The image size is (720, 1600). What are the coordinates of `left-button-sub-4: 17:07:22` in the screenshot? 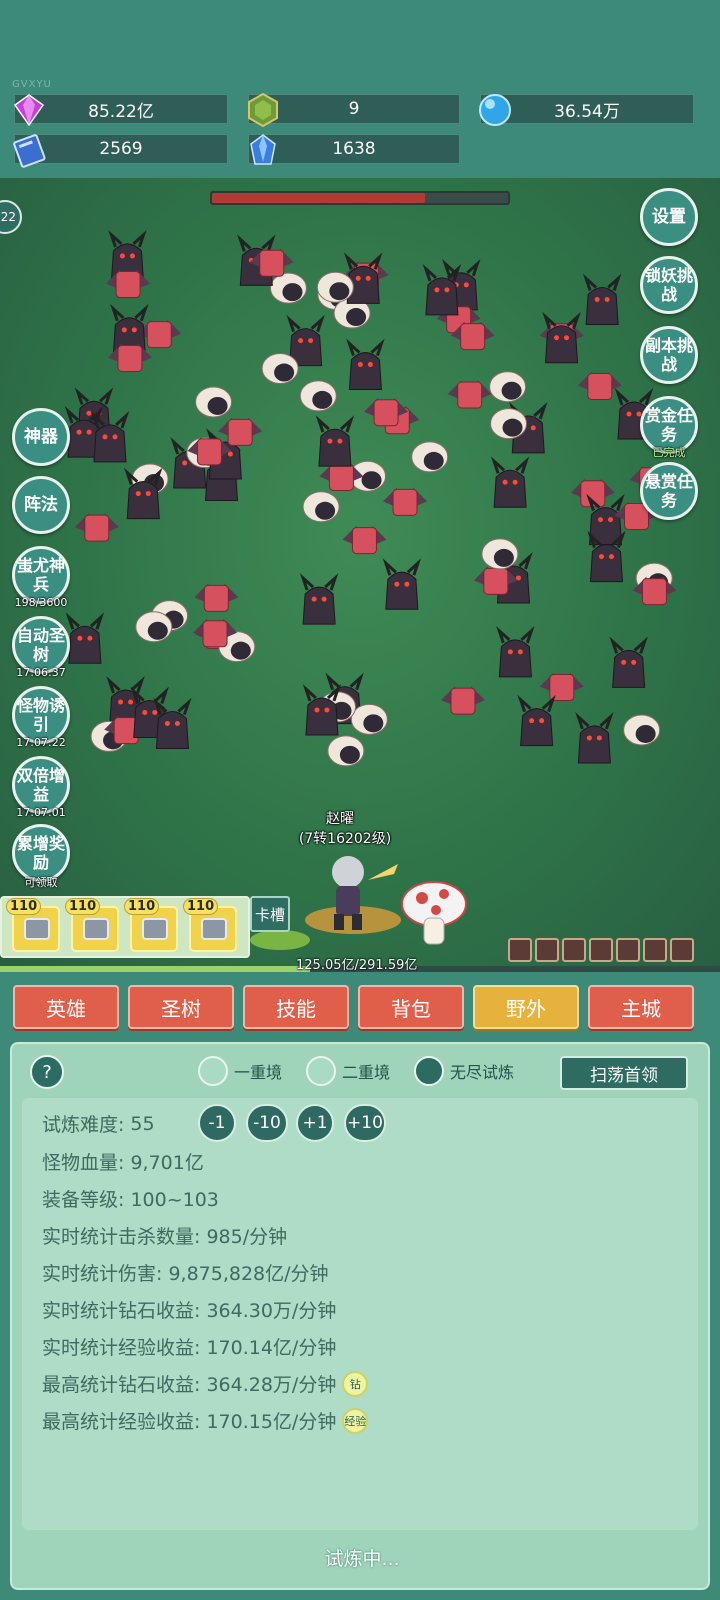 It's located at (41, 742).